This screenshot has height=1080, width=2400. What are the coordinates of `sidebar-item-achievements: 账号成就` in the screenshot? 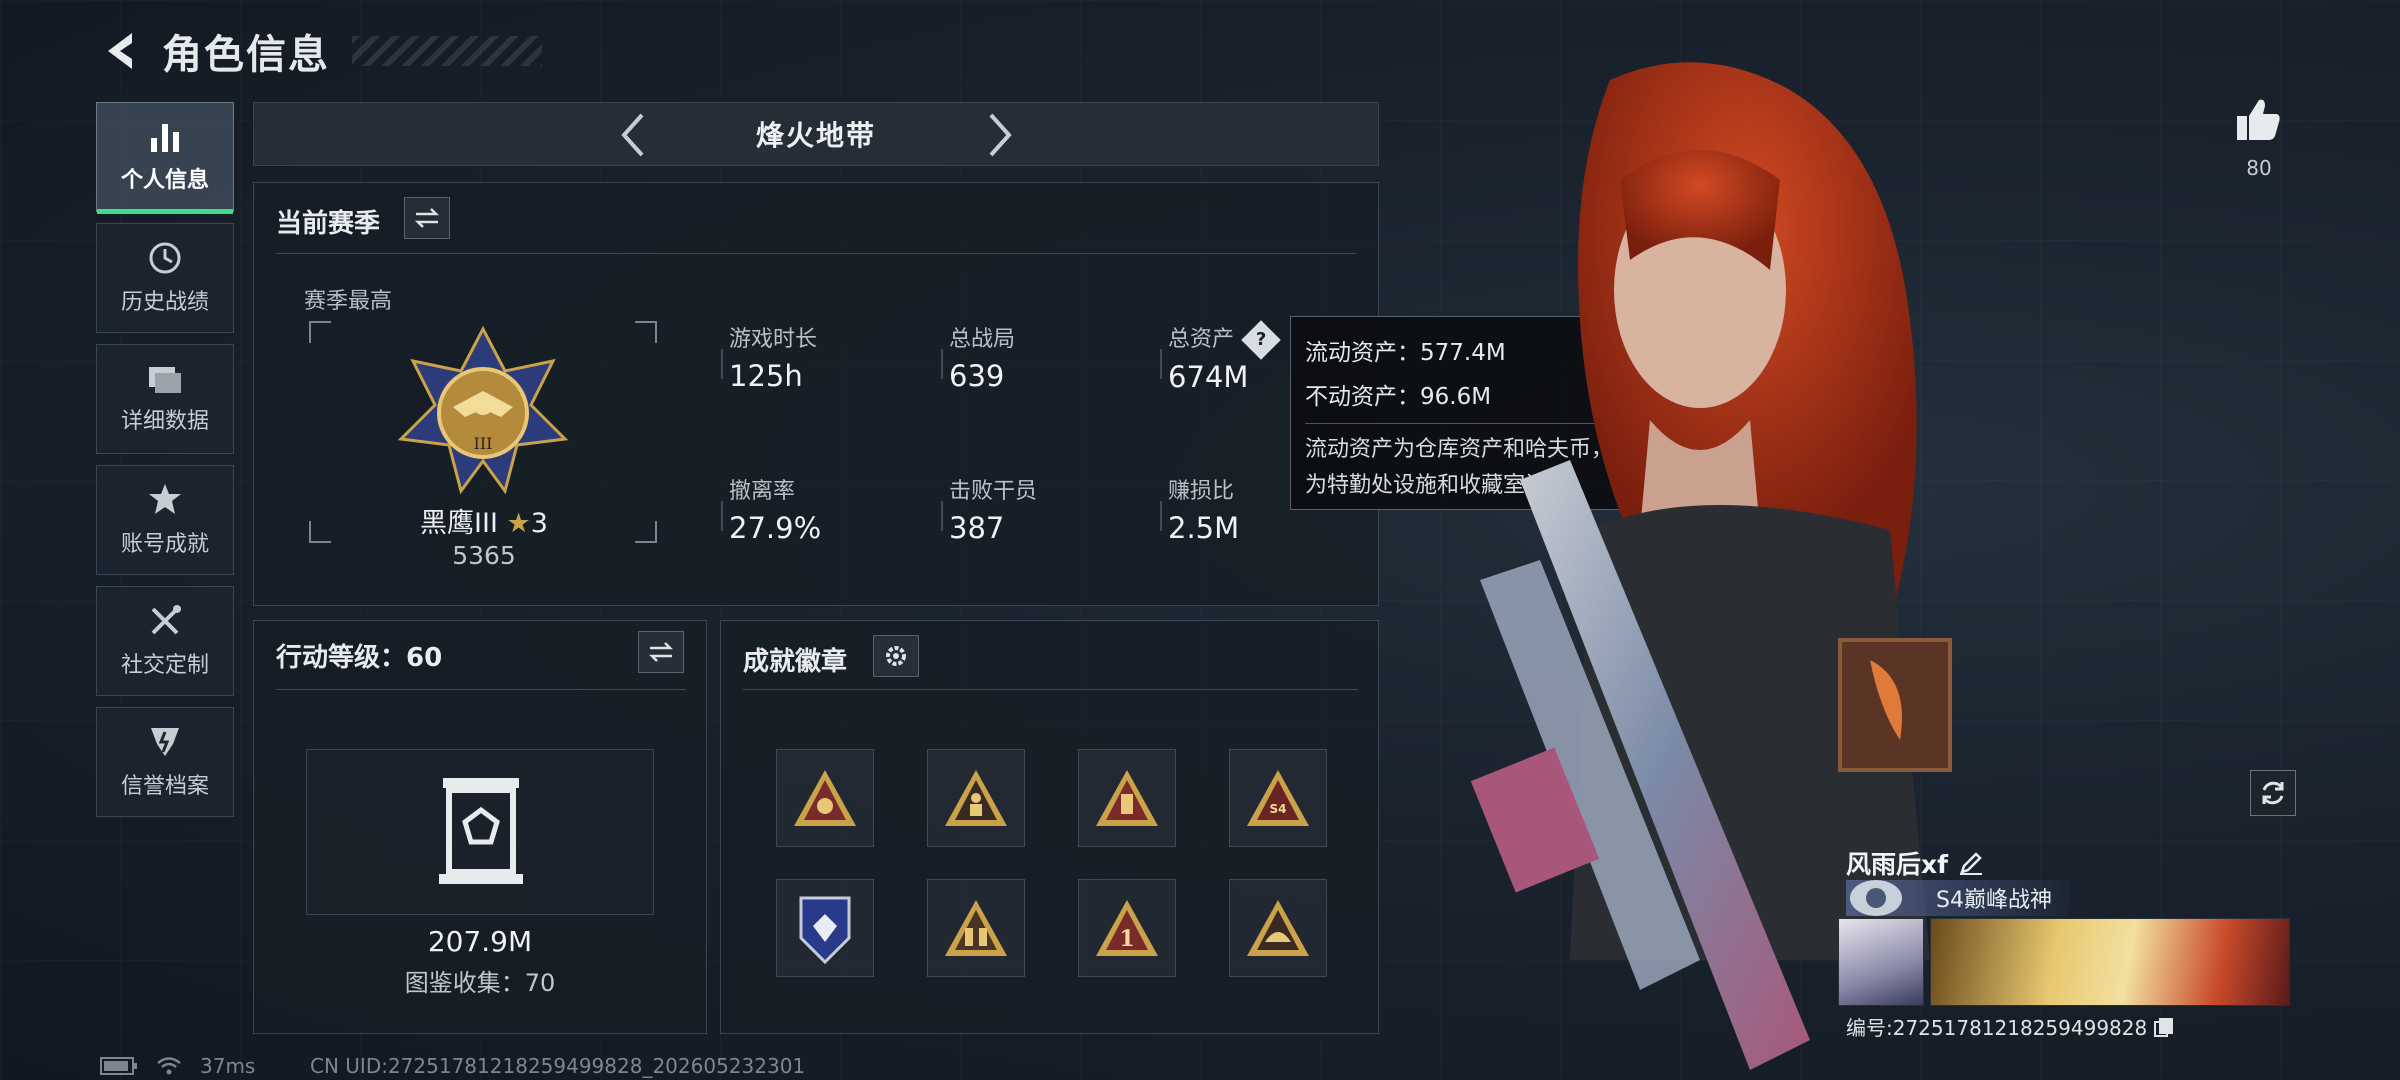 It's located at (165, 520).